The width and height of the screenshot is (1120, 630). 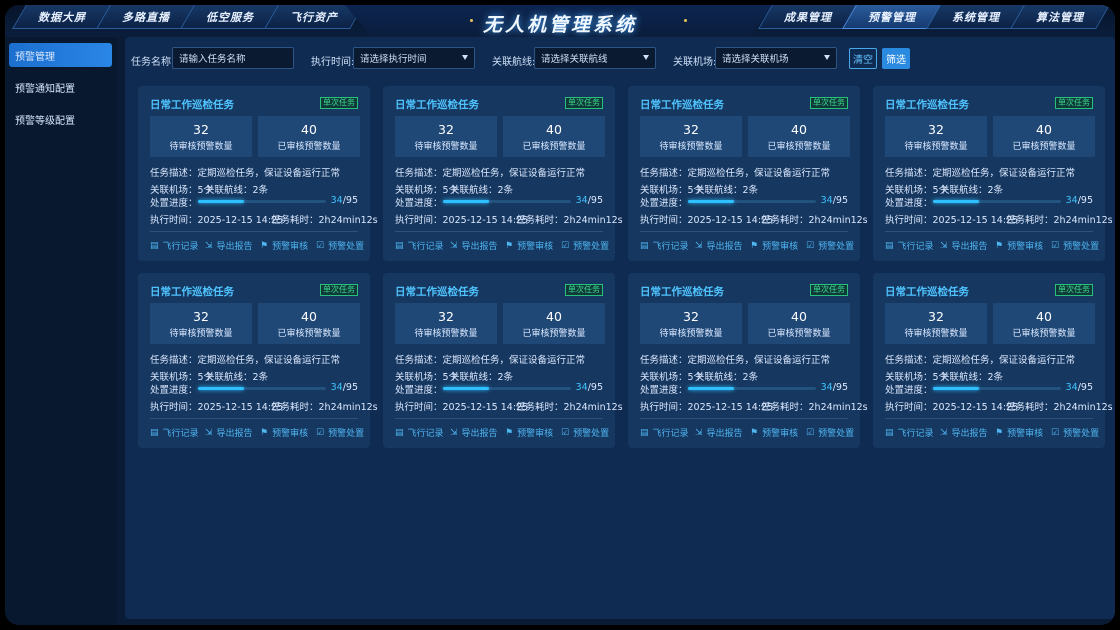 I want to click on chevron-down-icon, so click(x=465, y=57).